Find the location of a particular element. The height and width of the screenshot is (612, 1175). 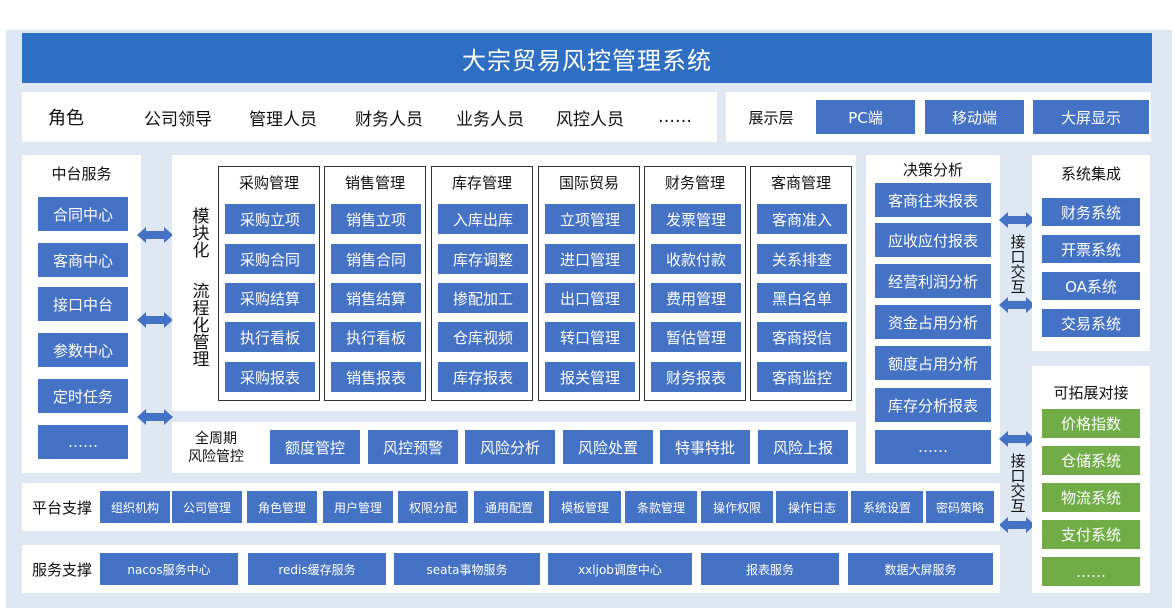

module-item: 发票管理 is located at coordinates (696, 219).